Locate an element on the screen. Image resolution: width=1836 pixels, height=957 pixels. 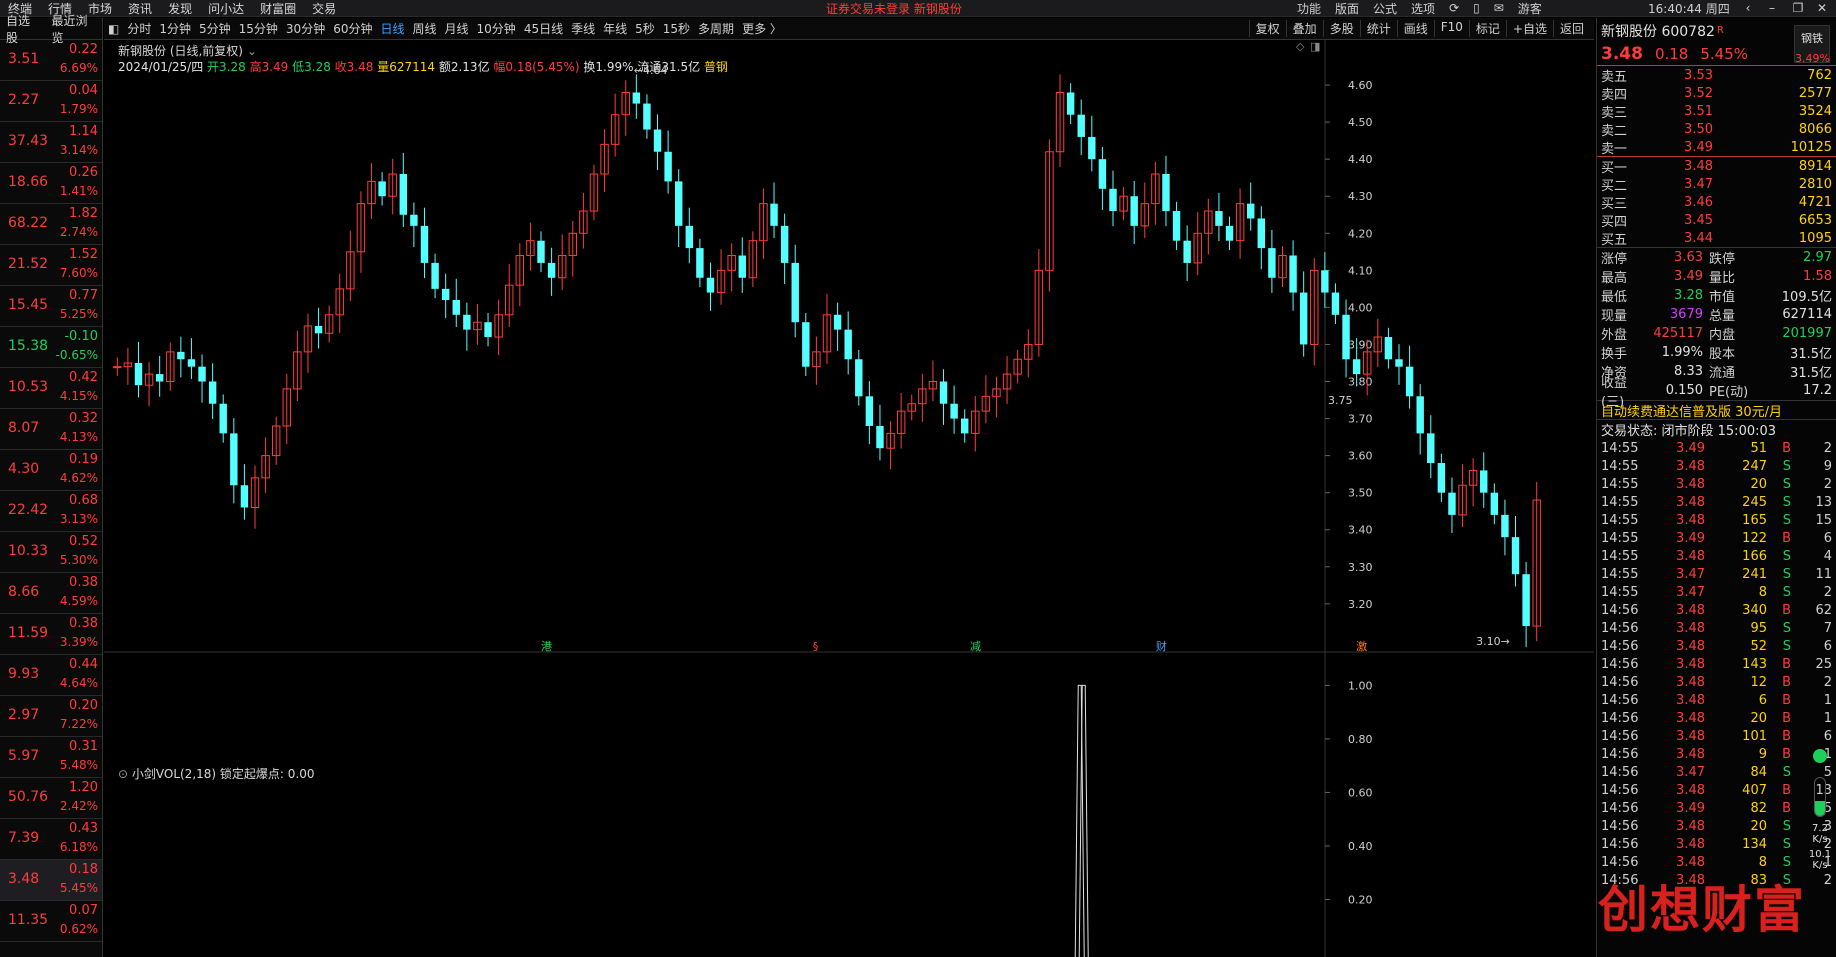
user-guest: 游客 is located at coordinates (1530, 8).